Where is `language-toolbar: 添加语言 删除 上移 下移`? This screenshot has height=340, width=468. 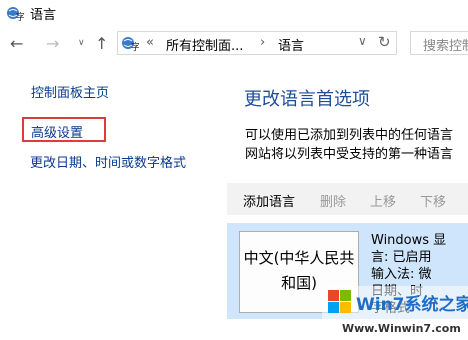
language-toolbar: 添加语言 删除 上移 下移 is located at coordinates (347, 199).